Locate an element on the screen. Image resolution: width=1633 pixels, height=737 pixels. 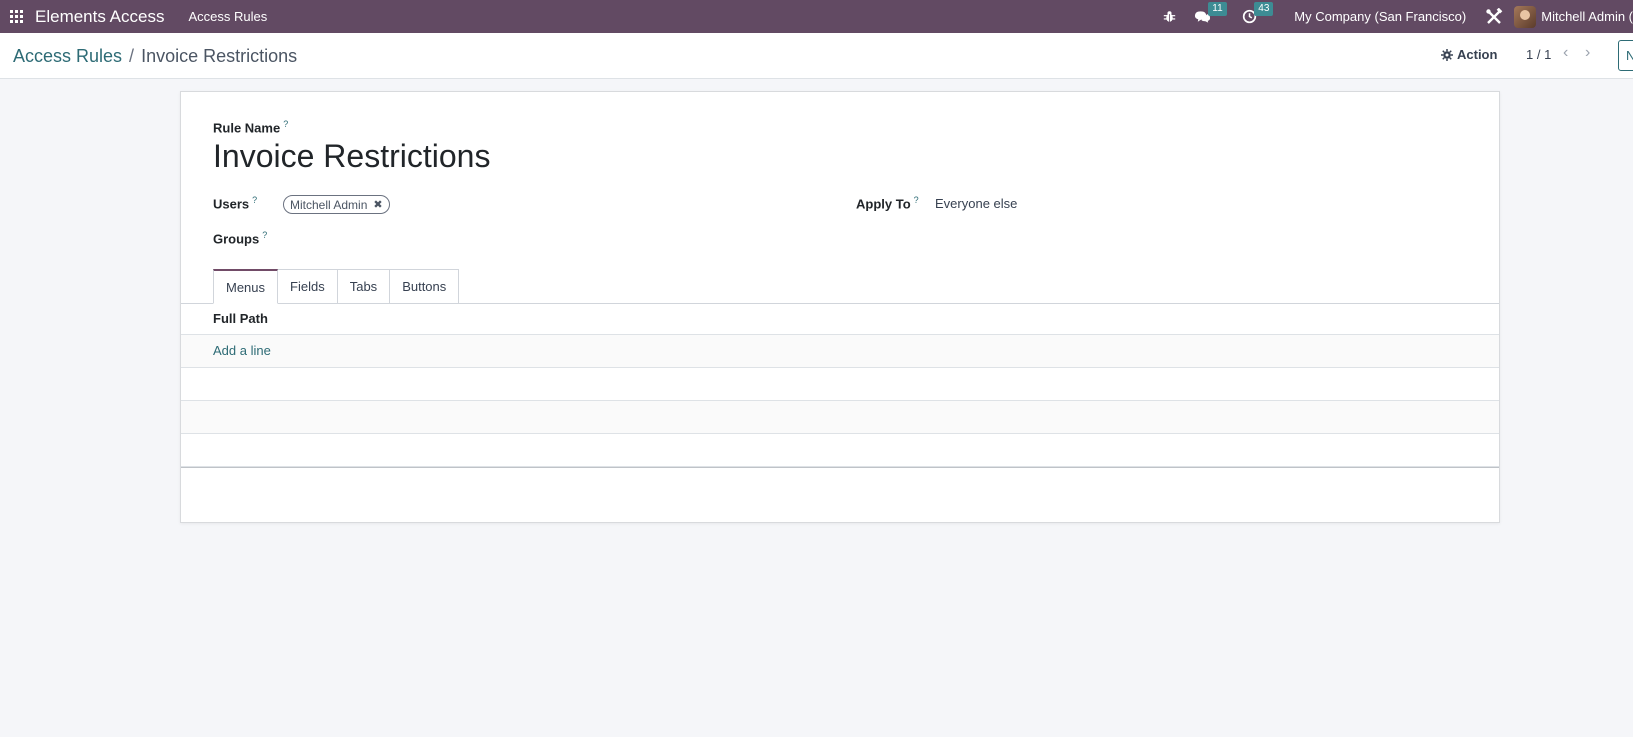
action-button: Action is located at coordinates (1469, 54).